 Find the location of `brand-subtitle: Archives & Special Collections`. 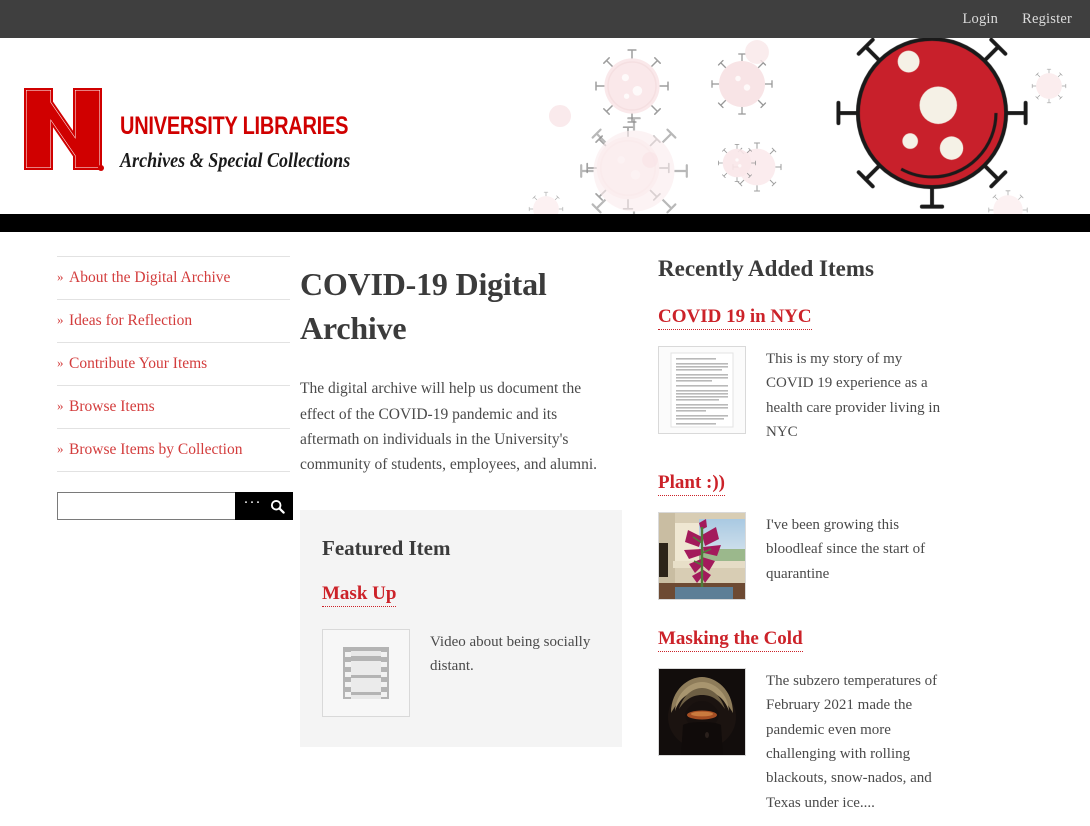

brand-subtitle: Archives & Special Collections is located at coordinates (235, 160).